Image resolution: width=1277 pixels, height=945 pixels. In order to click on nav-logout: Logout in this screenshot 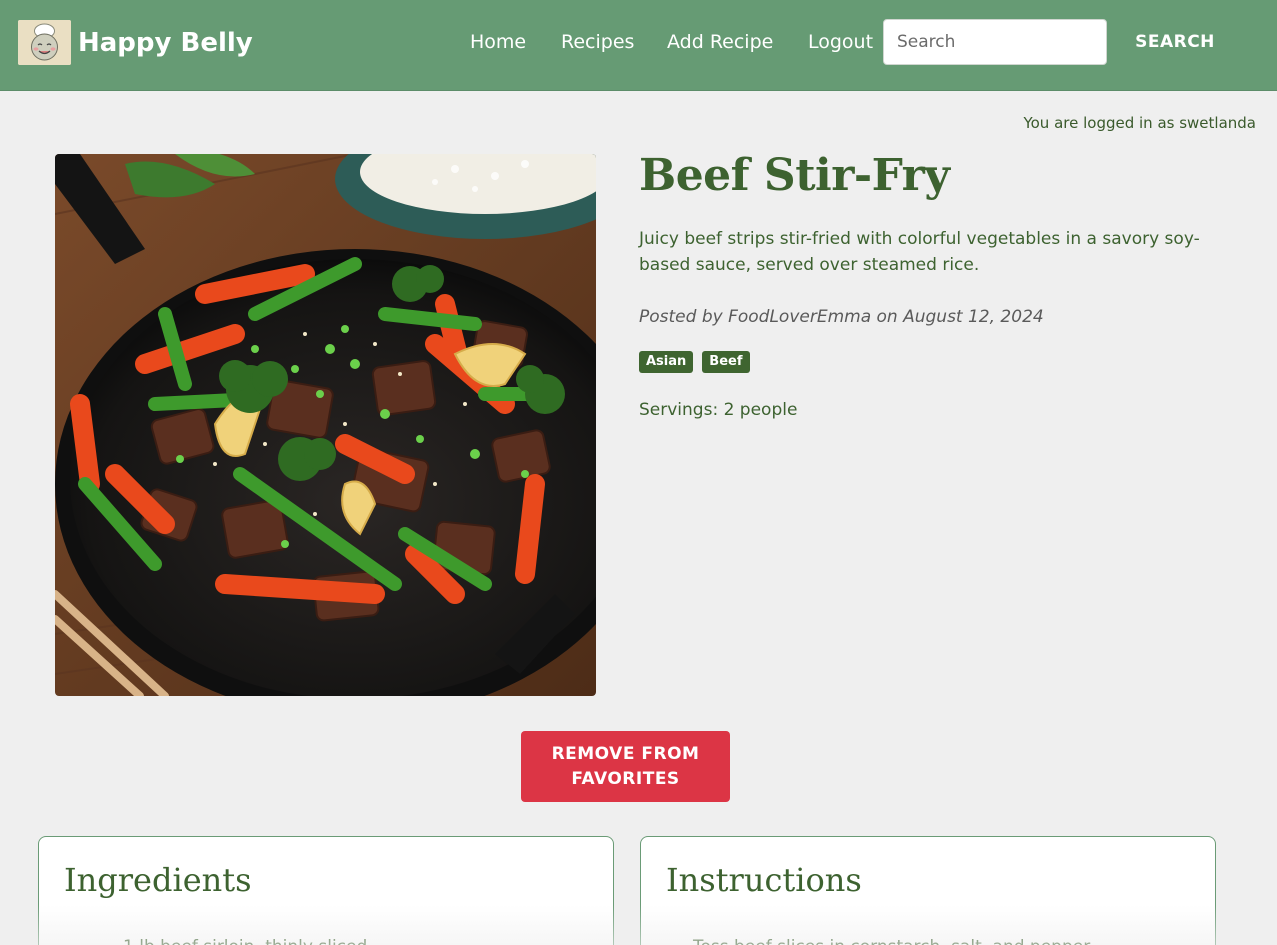, I will do `click(840, 42)`.